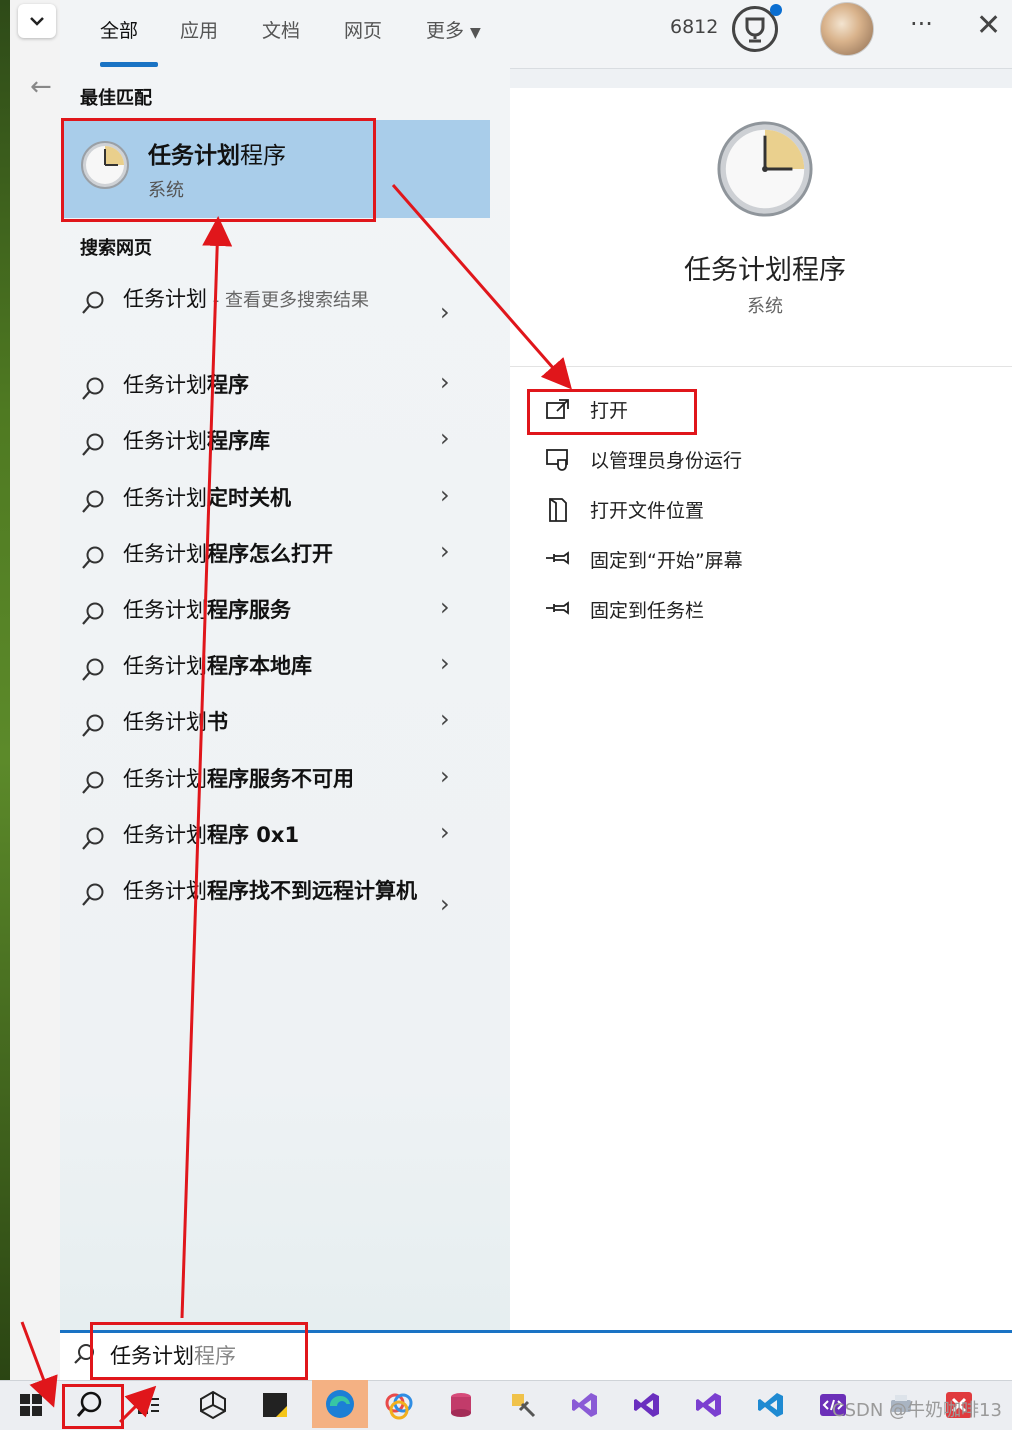 The width and height of the screenshot is (1012, 1430). What do you see at coordinates (273, 722) in the screenshot?
I see `web-result-text: 任务计划书` at bounding box center [273, 722].